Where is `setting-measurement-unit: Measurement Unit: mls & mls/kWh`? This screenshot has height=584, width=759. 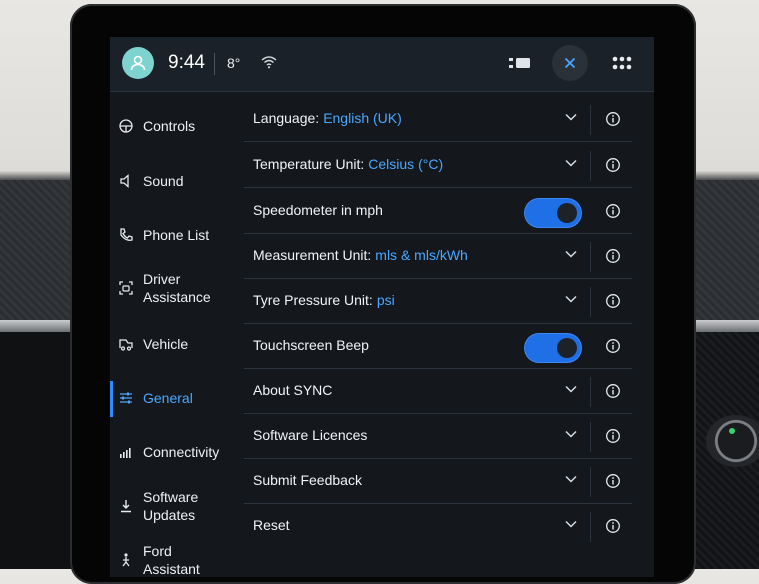
setting-measurement-unit: Measurement Unit: mls & mls/kWh is located at coordinates (438, 256).